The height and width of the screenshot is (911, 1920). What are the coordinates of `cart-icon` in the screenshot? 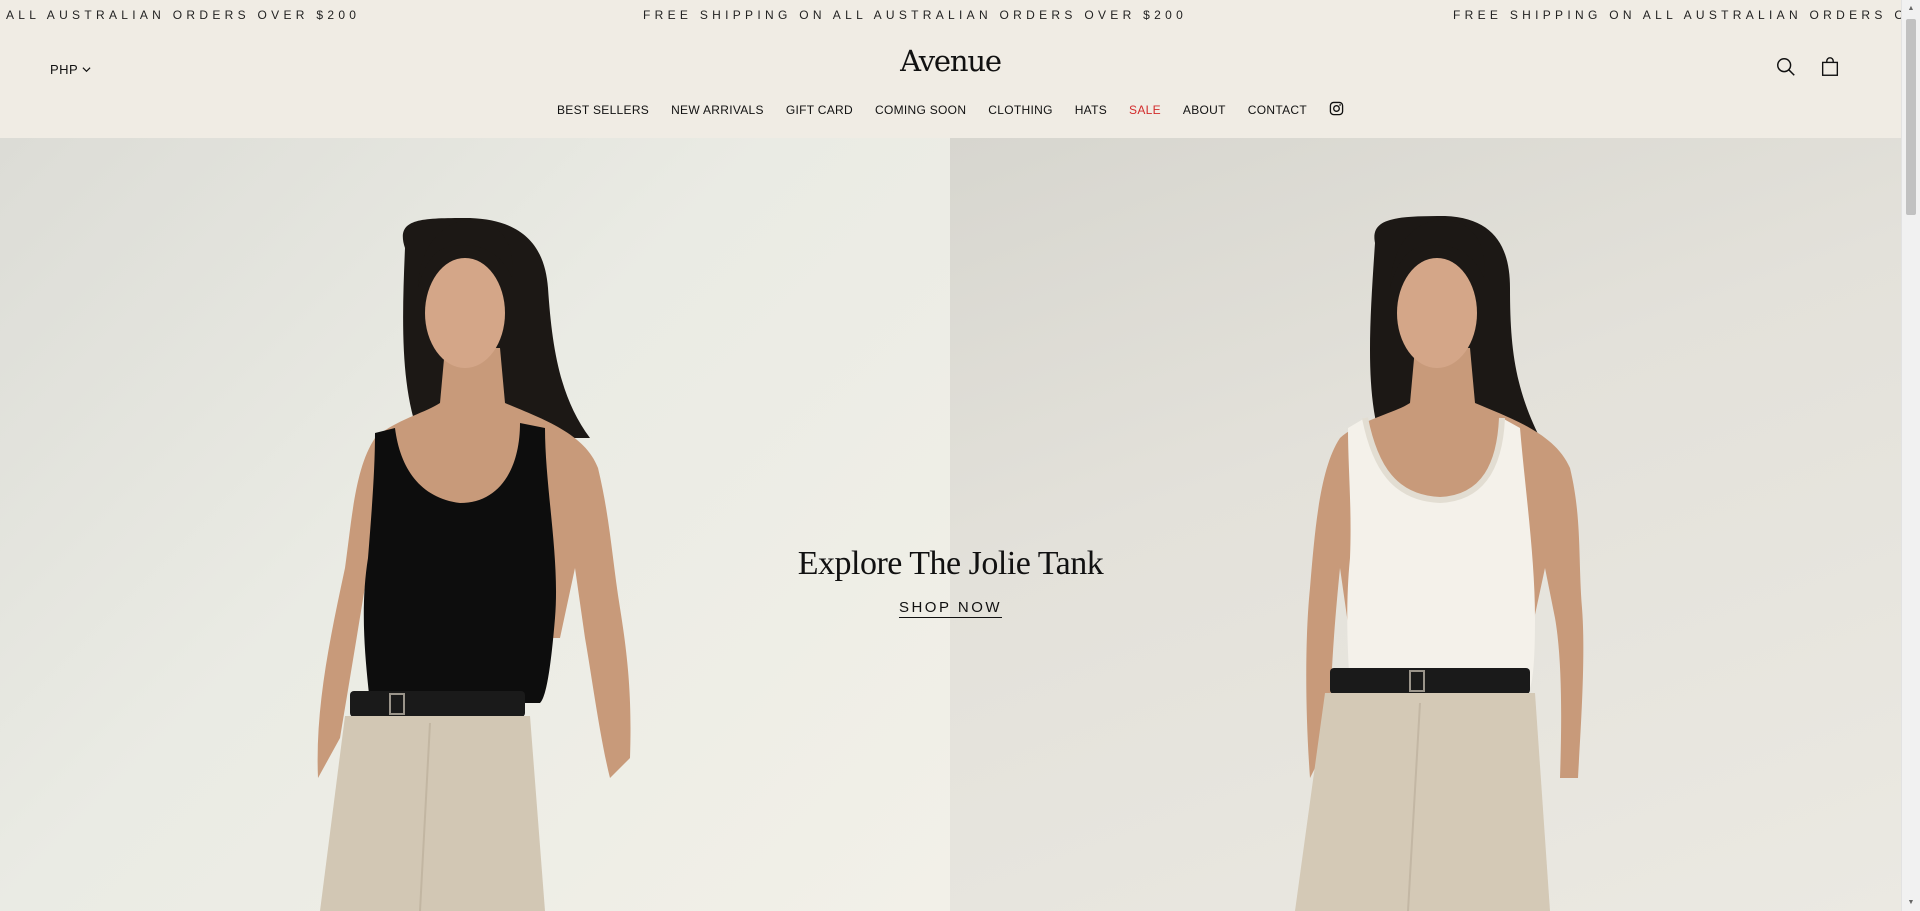 It's located at (1830, 67).